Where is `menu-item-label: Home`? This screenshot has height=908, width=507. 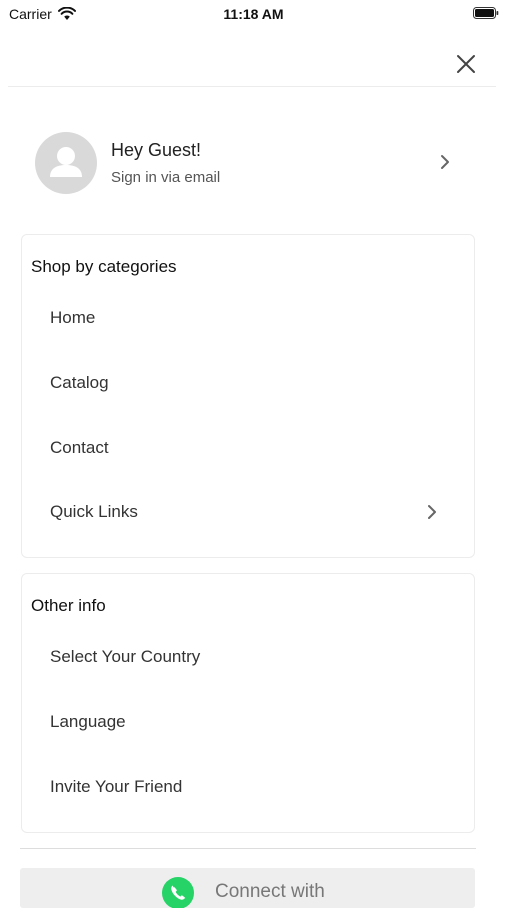
menu-item-label: Home is located at coordinates (73, 317).